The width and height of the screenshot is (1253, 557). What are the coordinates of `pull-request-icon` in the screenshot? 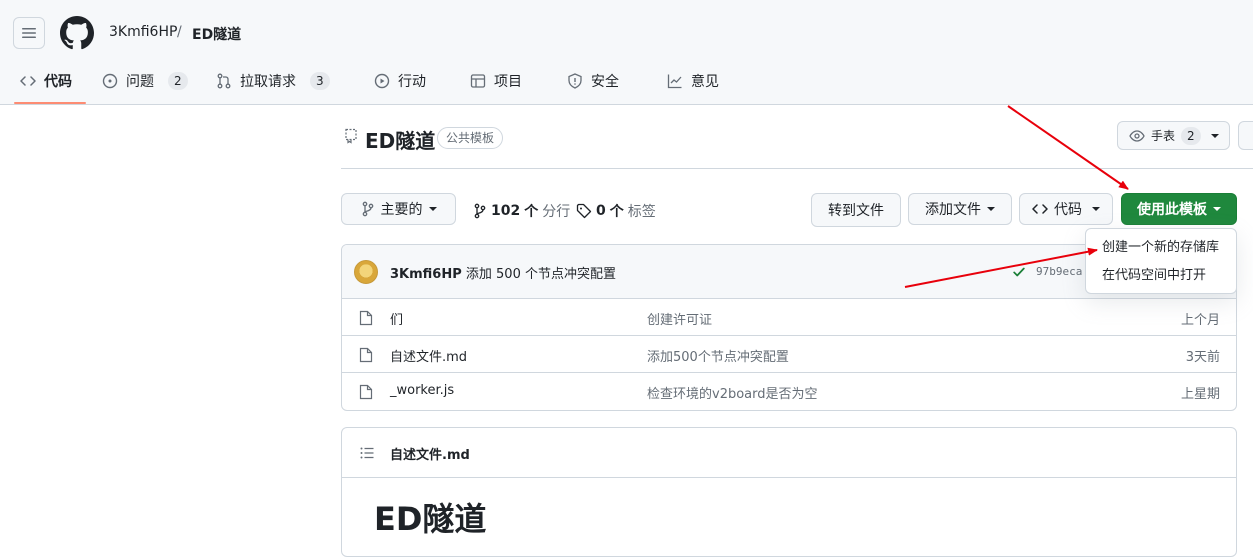 It's located at (224, 81).